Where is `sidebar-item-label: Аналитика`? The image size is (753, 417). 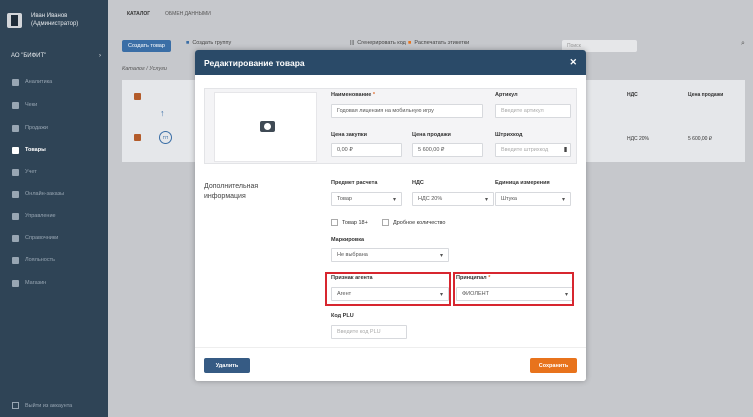
sidebar-item-label: Аналитика is located at coordinates (39, 82).